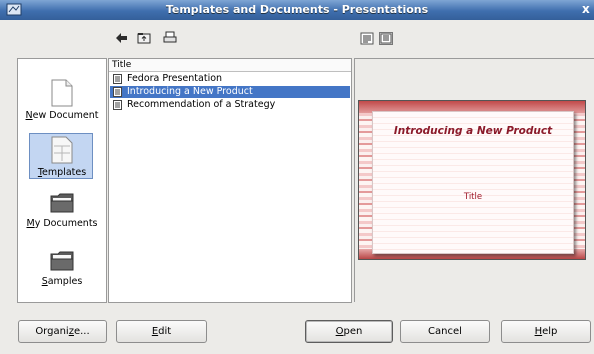 The width and height of the screenshot is (594, 354). What do you see at coordinates (230, 105) in the screenshot?
I see `list-item: Recommendation of a Strategy` at bounding box center [230, 105].